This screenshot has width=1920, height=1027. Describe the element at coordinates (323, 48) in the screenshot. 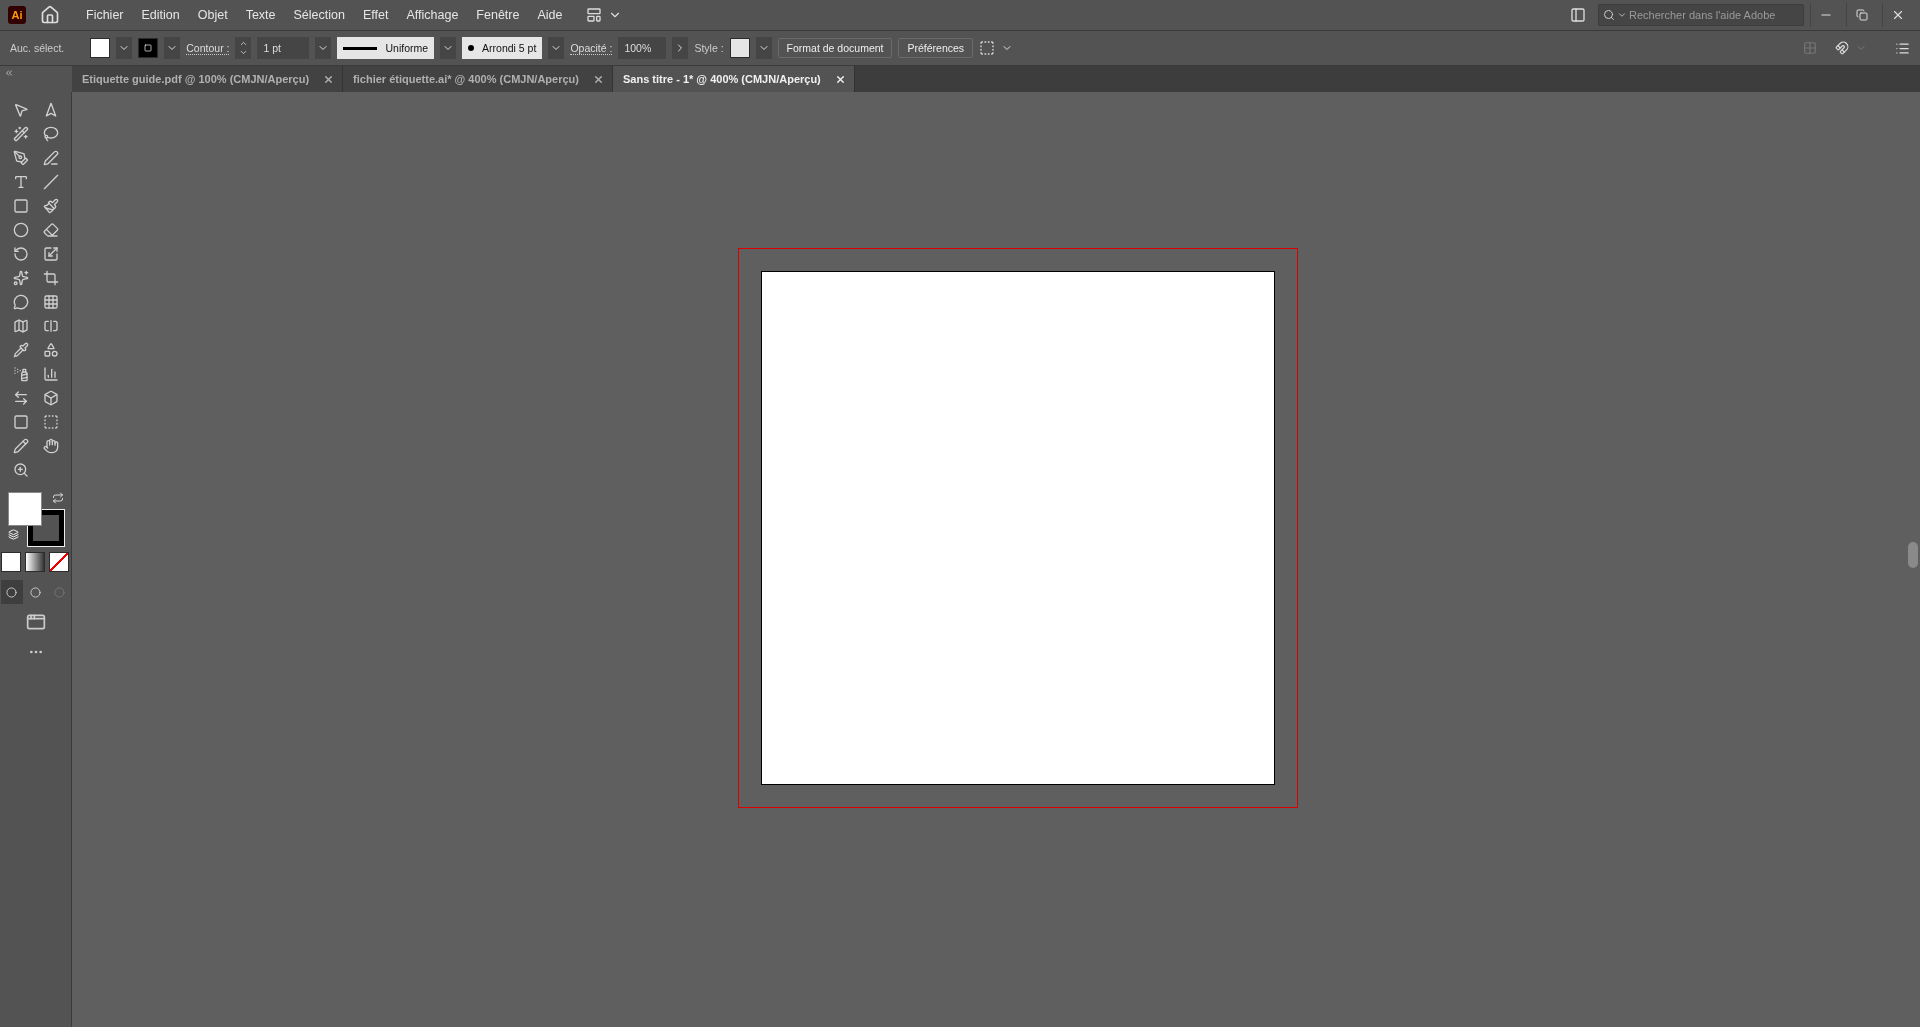

I see `stroke-weight-dropdown` at that location.